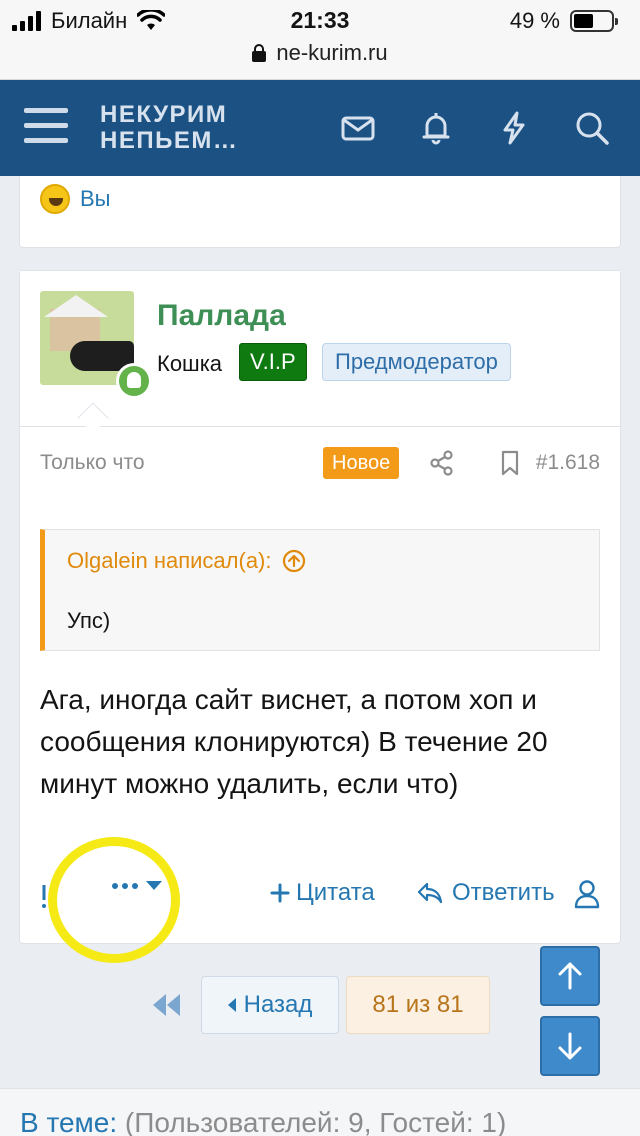 This screenshot has height=1136, width=640. I want to click on user-icon, so click(587, 894).